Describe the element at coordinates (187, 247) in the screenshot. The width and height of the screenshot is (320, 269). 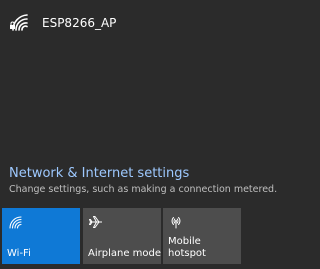
I see `mobile-hotspot-tile-label: Mobile hotspot` at that location.